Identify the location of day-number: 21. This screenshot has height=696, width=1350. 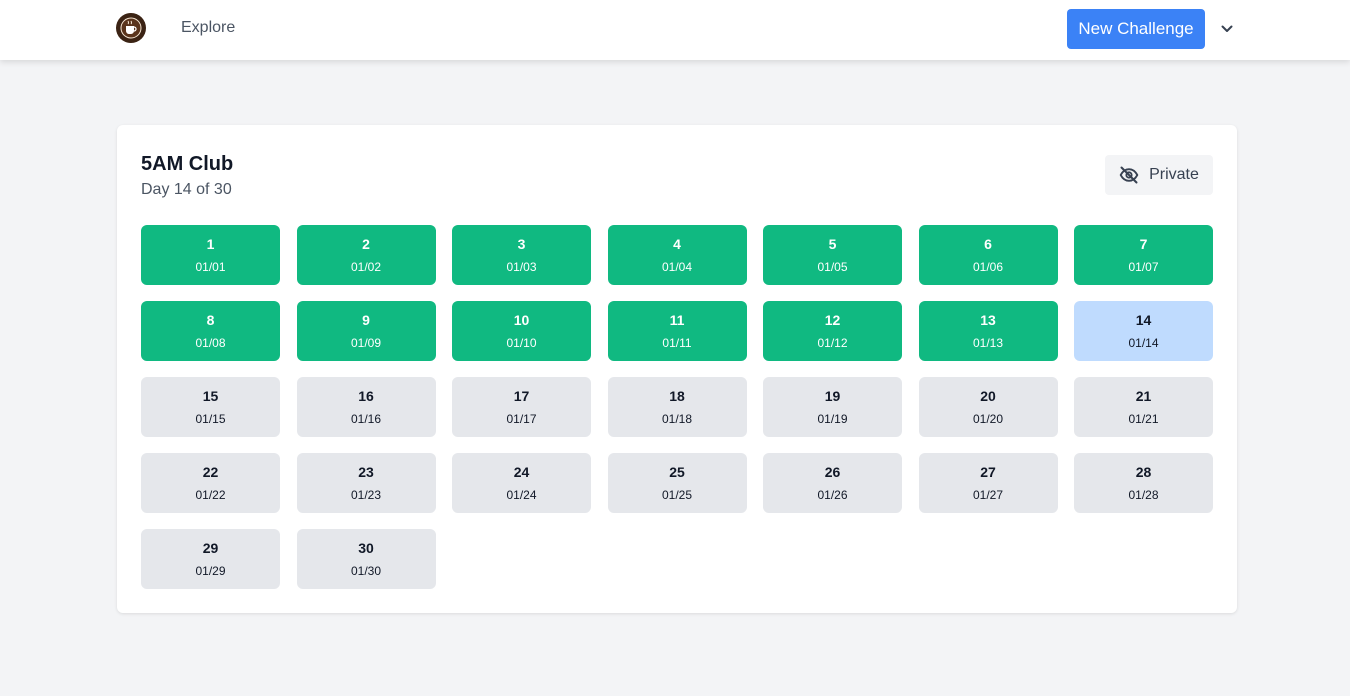
(1143, 396).